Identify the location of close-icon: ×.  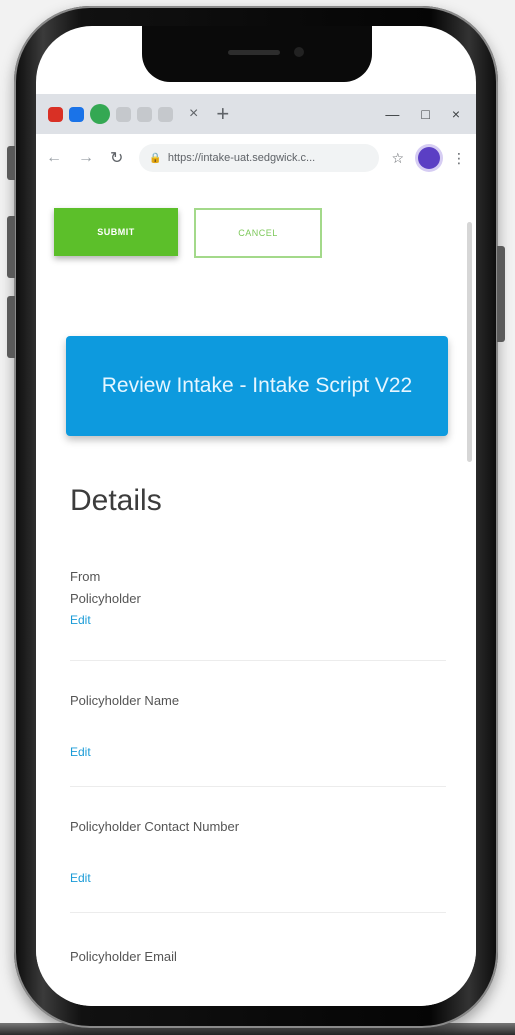
(456, 114).